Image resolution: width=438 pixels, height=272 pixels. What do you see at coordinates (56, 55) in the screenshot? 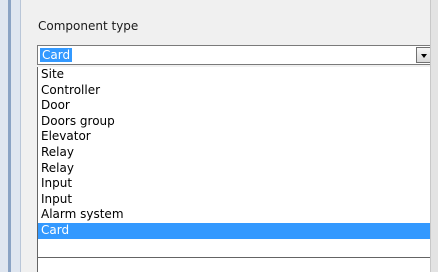
I see `combo-selected-value: Card` at bounding box center [56, 55].